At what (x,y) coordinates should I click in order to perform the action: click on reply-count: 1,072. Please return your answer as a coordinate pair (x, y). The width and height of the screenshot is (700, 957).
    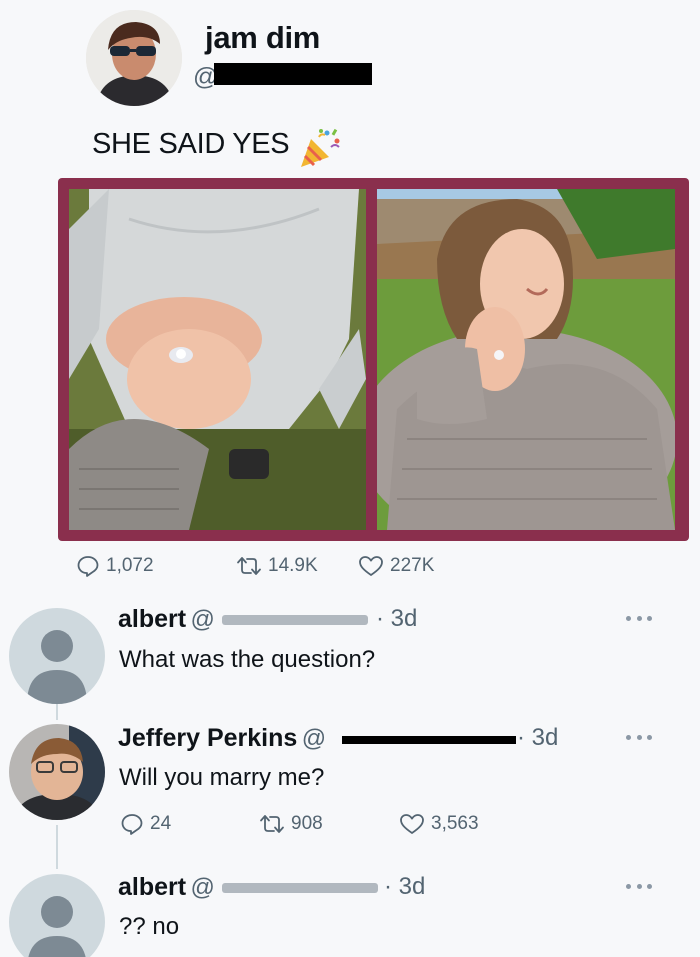
    Looking at the image, I should click on (130, 565).